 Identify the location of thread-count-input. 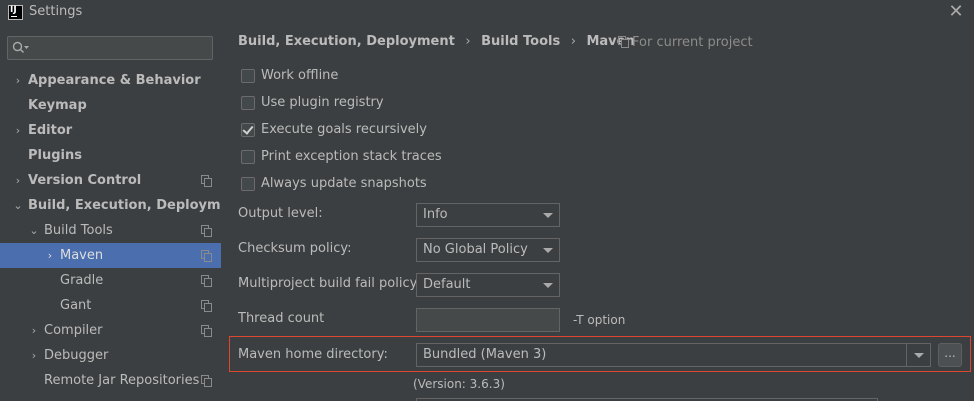
(488, 320).